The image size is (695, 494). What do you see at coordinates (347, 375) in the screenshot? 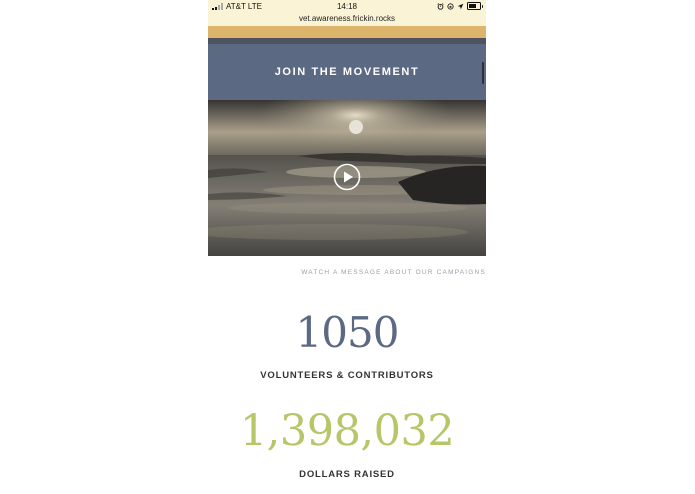
I see `volunteers-label: VOLUNTEERS & CONTRIBUTORS` at bounding box center [347, 375].